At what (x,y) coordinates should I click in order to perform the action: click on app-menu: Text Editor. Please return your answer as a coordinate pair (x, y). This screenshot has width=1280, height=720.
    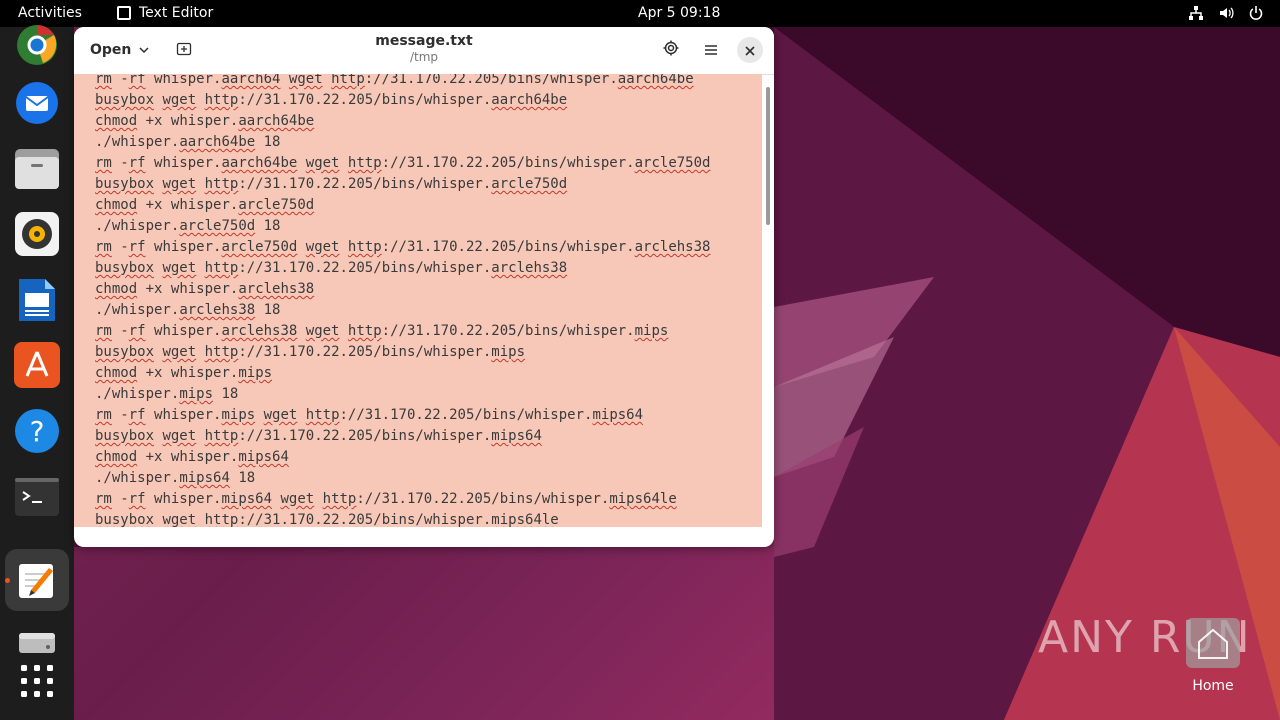
    Looking at the image, I should click on (165, 13).